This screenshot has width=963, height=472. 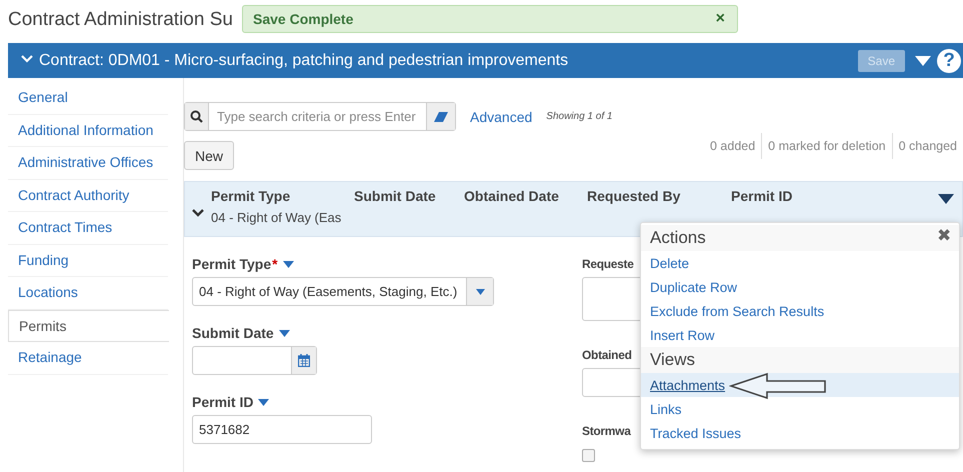 I want to click on sidebar-item: Permits, so click(x=88, y=326).